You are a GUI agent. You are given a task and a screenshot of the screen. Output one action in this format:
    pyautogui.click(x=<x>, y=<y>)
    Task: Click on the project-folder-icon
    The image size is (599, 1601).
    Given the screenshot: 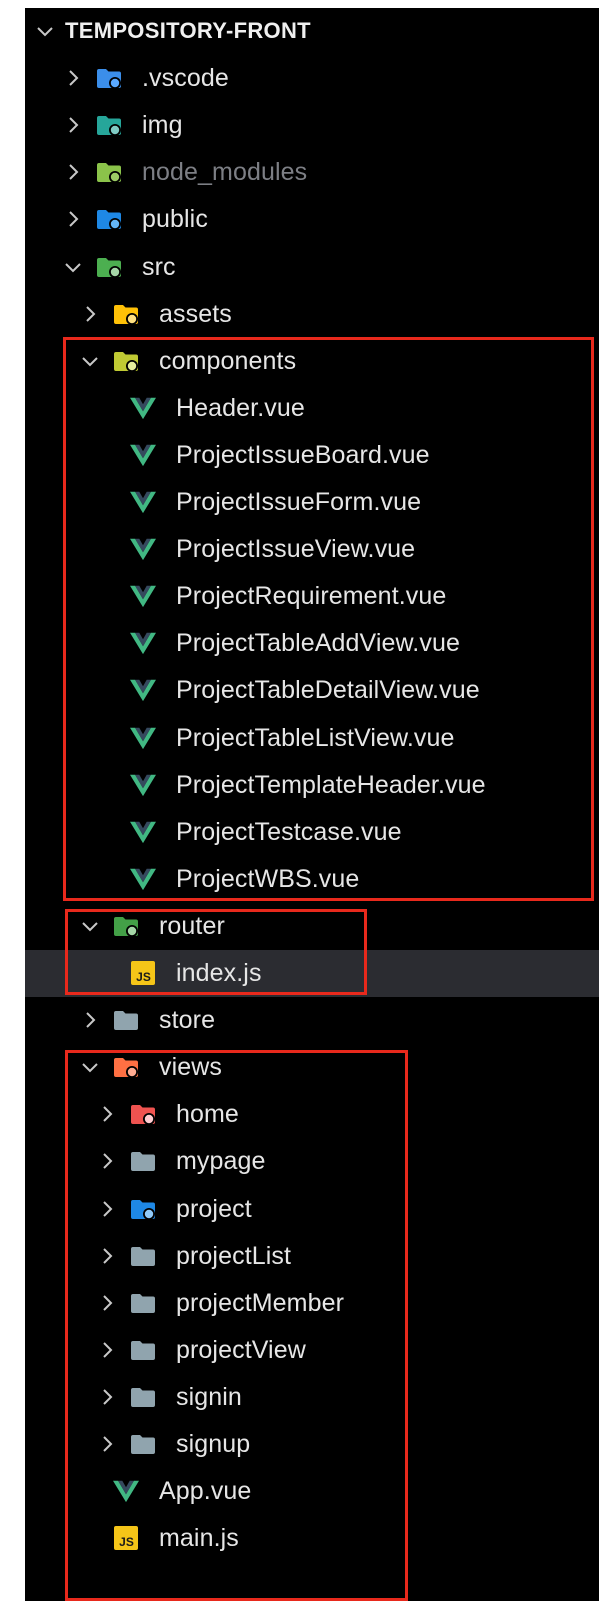 What is the action you would take?
    pyautogui.click(x=143, y=1209)
    